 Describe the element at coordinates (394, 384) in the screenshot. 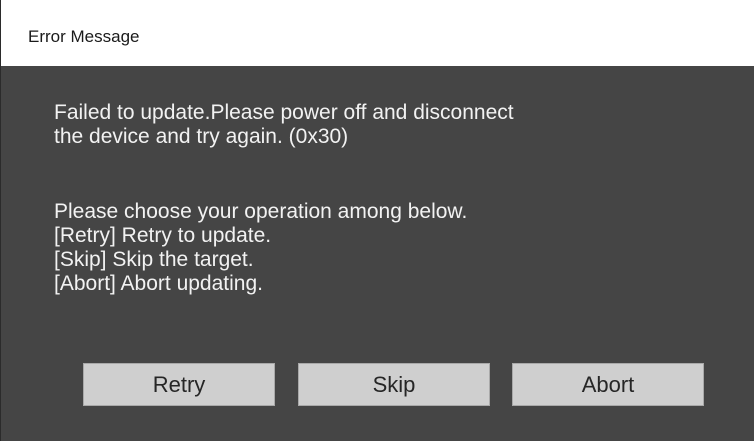

I see `skip-button: Skip` at that location.